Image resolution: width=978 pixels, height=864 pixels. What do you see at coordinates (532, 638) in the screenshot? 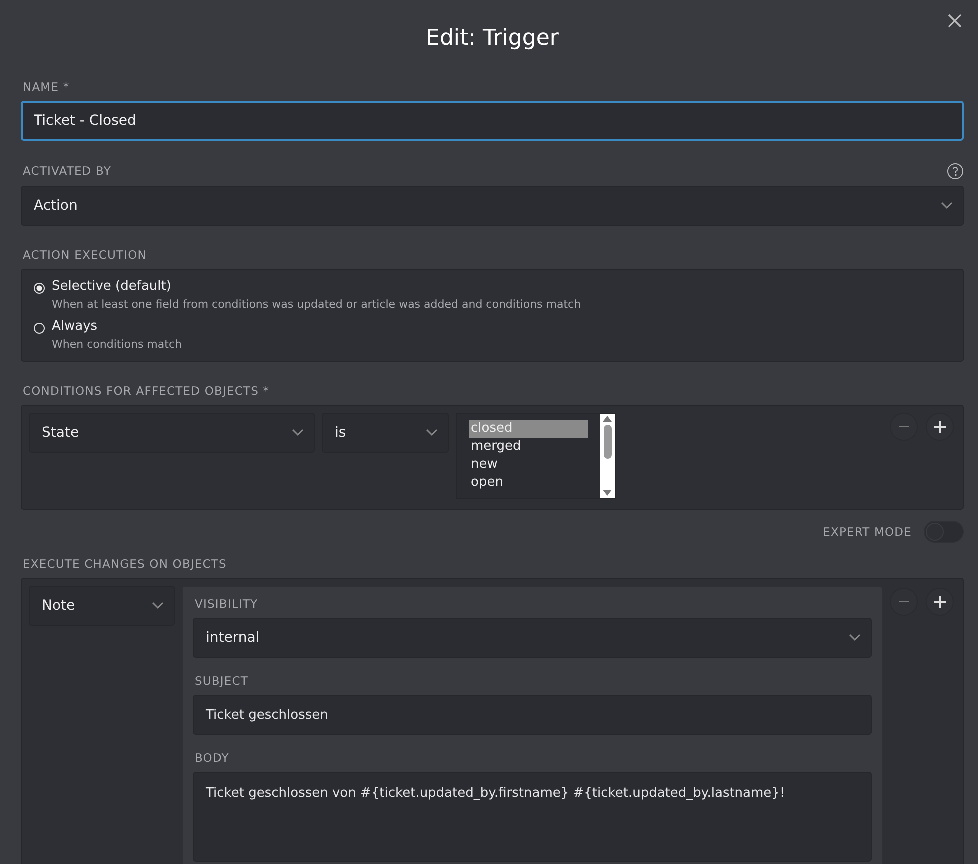
I see `visibility-select: internal` at bounding box center [532, 638].